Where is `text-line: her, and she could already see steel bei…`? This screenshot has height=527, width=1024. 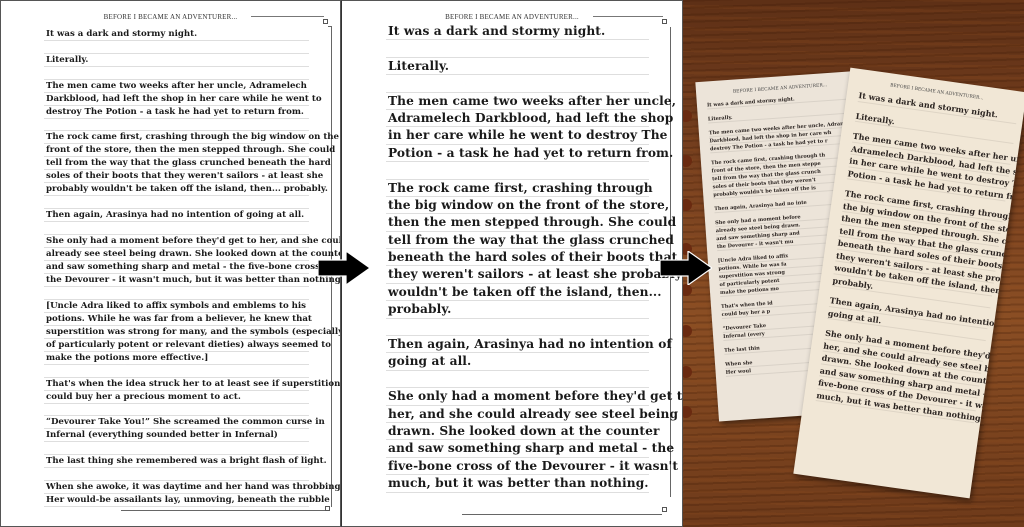 text-line: her, and she could already see steel bei… is located at coordinates (532, 414).